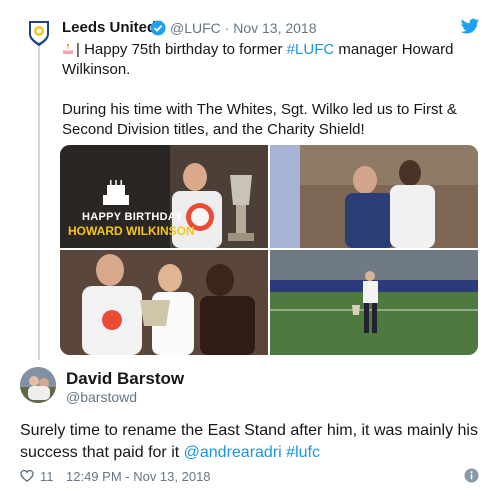  I want to click on banner-howard-wilkinson: HOWARD WILKINSON, so click(131, 231).